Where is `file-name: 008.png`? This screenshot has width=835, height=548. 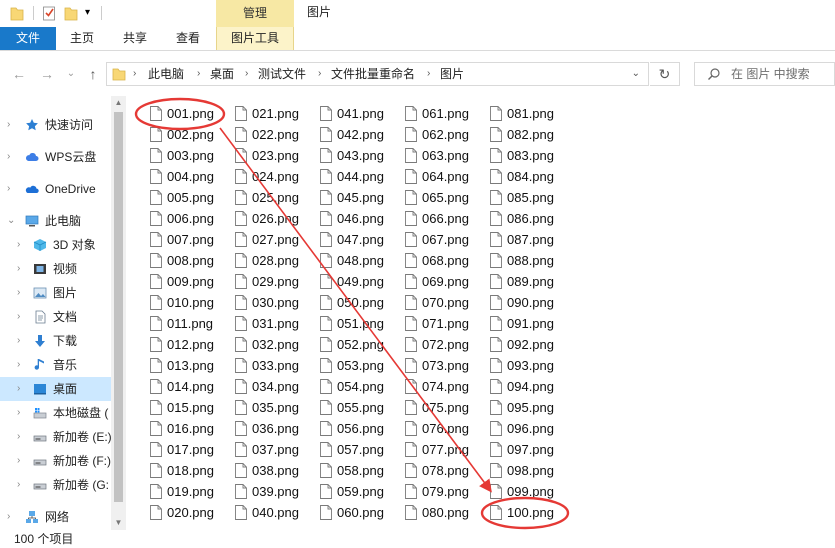 file-name: 008.png is located at coordinates (190, 260).